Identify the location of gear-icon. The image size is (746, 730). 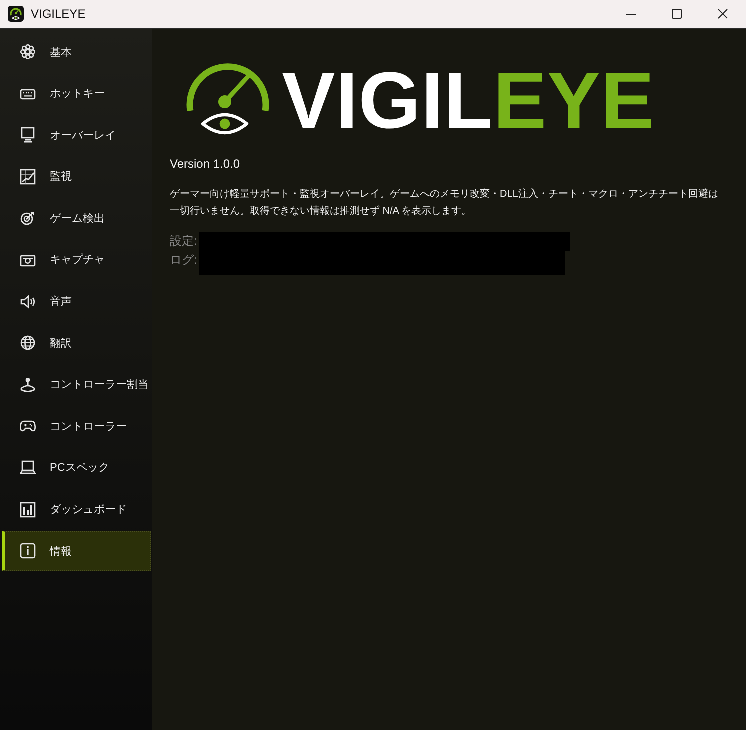
(28, 52).